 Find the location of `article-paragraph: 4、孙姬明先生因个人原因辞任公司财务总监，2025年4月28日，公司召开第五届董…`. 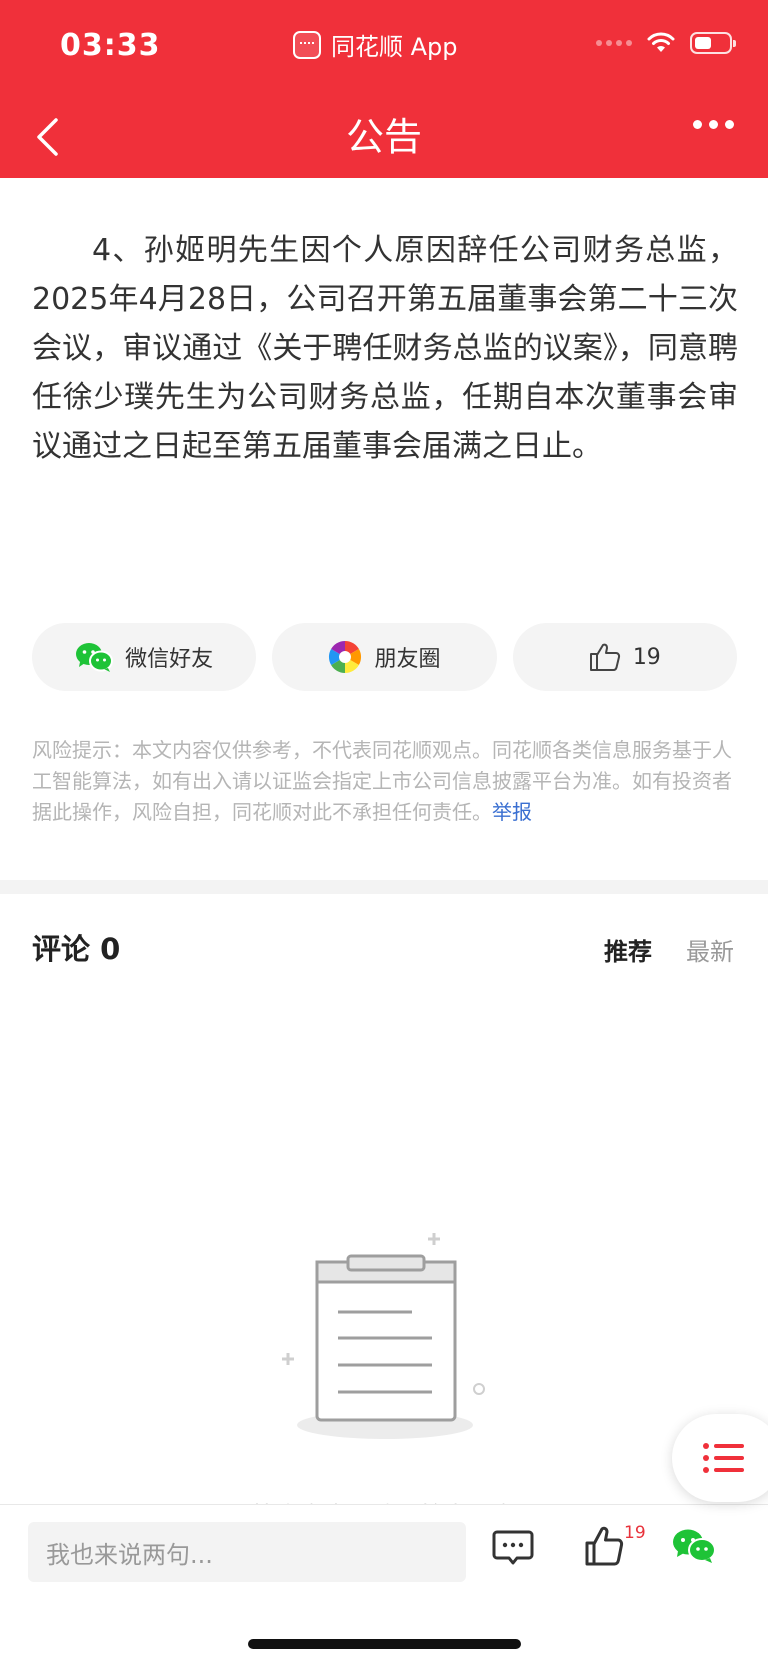

article-paragraph: 4、孙姬明先生因个人原因辞任公司财务总监，2025年4月28日，公司召开第五届董… is located at coordinates (385, 348).